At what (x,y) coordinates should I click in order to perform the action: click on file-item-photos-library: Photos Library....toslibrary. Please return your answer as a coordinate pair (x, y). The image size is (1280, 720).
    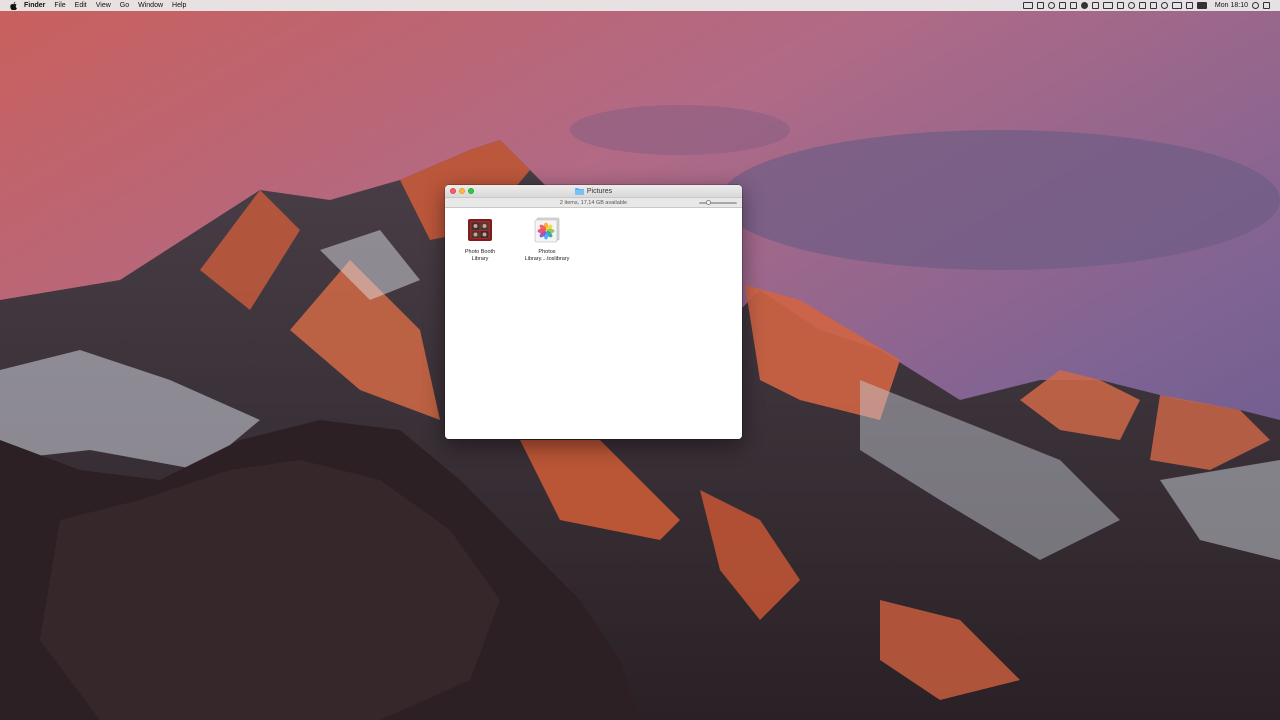
    Looking at the image, I should click on (547, 239).